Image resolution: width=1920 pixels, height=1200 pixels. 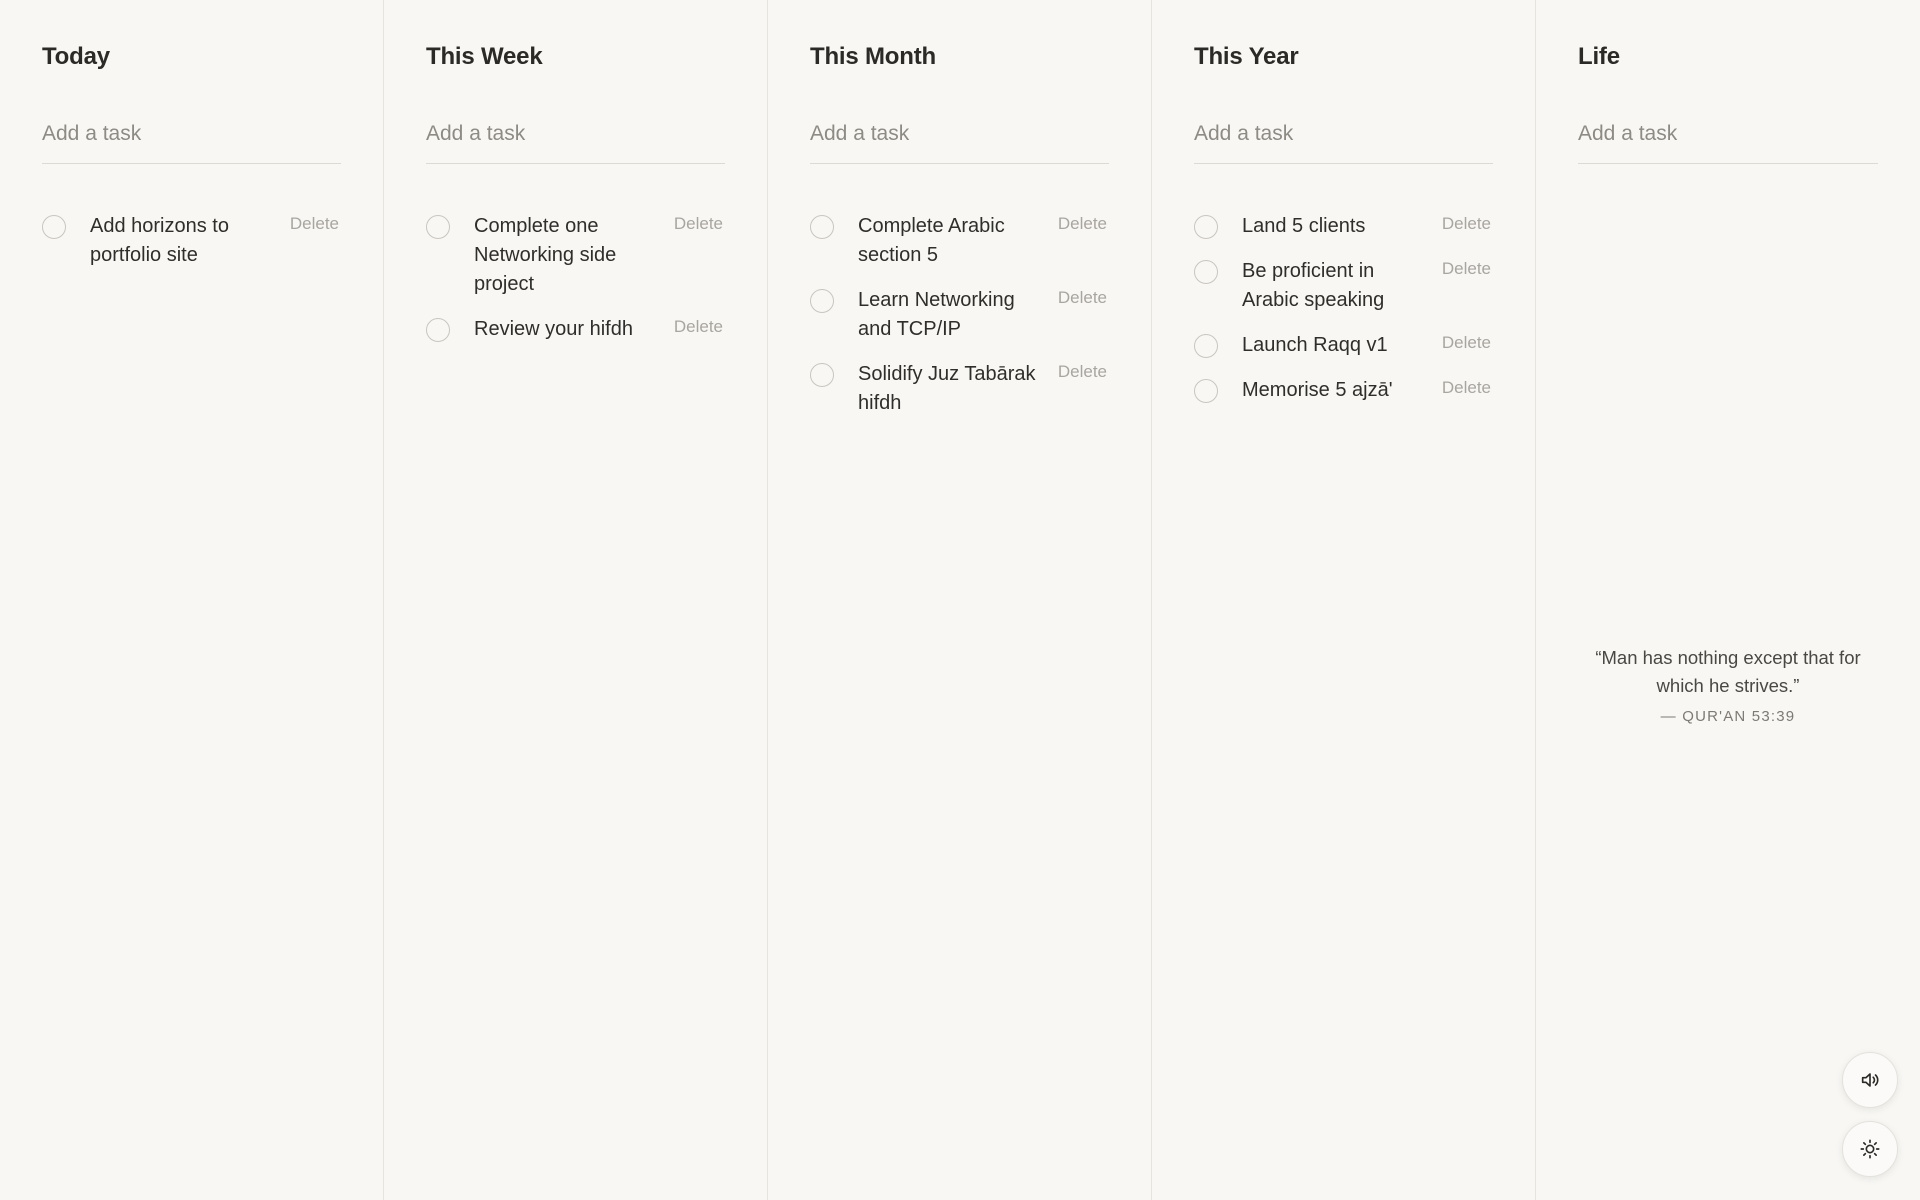 I want to click on task-item: Land 5 clients Delete, so click(x=1343, y=227).